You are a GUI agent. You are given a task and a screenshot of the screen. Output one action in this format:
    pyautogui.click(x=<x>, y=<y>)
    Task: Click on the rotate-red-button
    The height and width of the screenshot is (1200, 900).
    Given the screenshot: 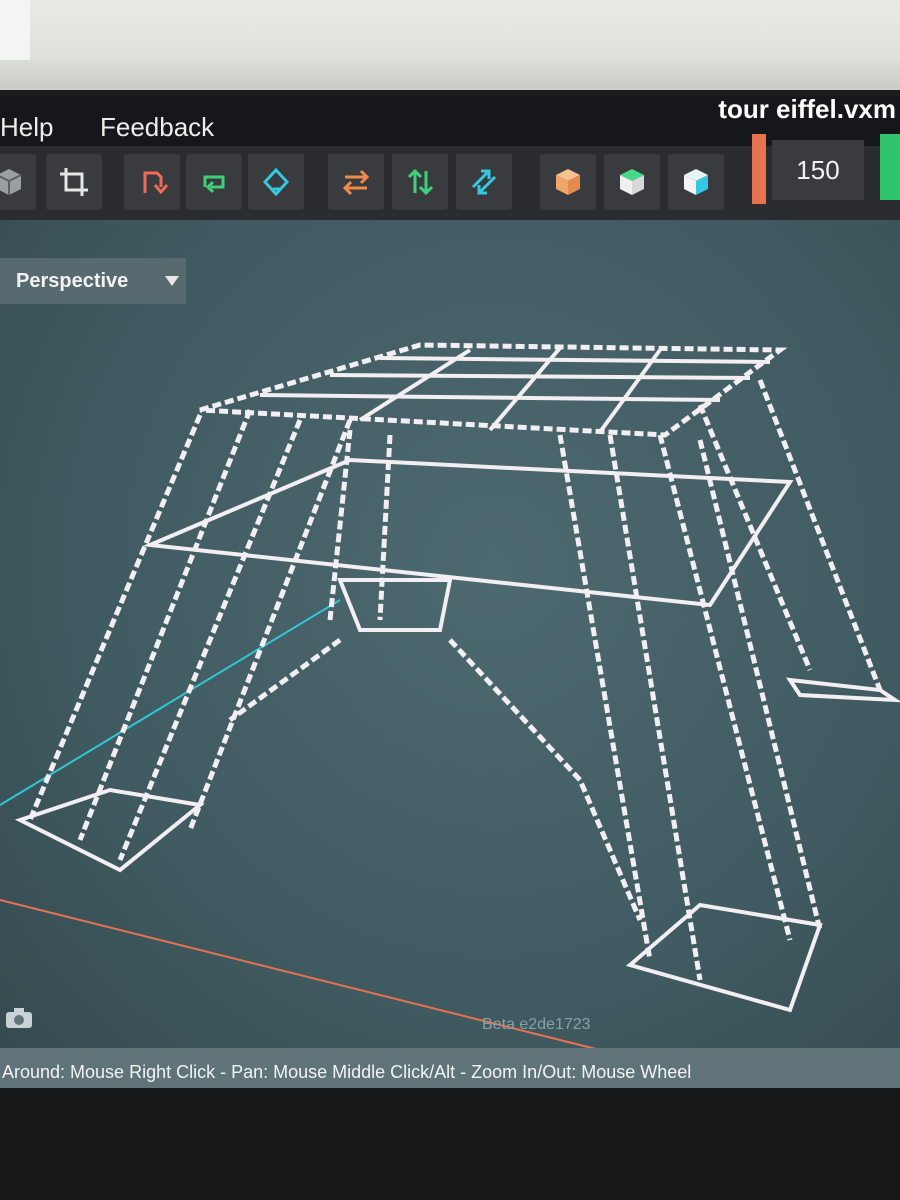 What is the action you would take?
    pyautogui.click(x=152, y=182)
    